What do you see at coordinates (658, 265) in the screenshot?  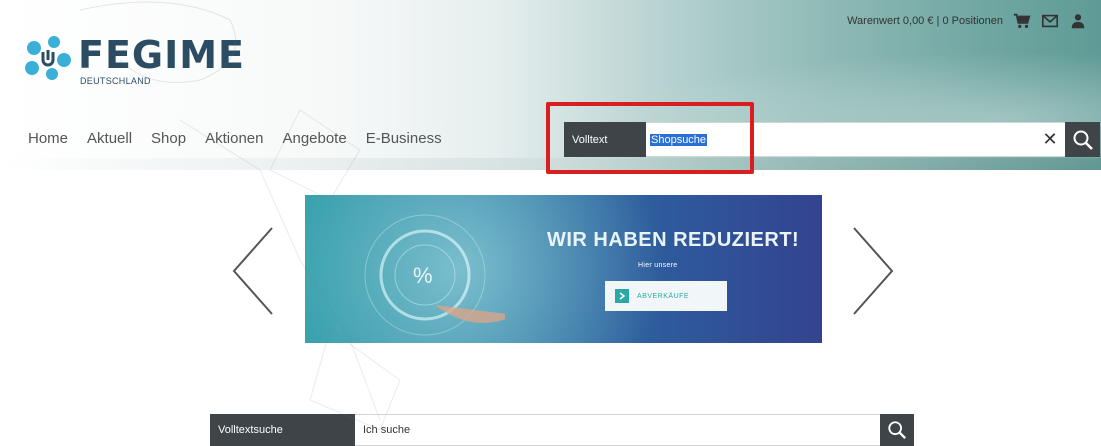 I see `banner-subline: Hier unsere` at bounding box center [658, 265].